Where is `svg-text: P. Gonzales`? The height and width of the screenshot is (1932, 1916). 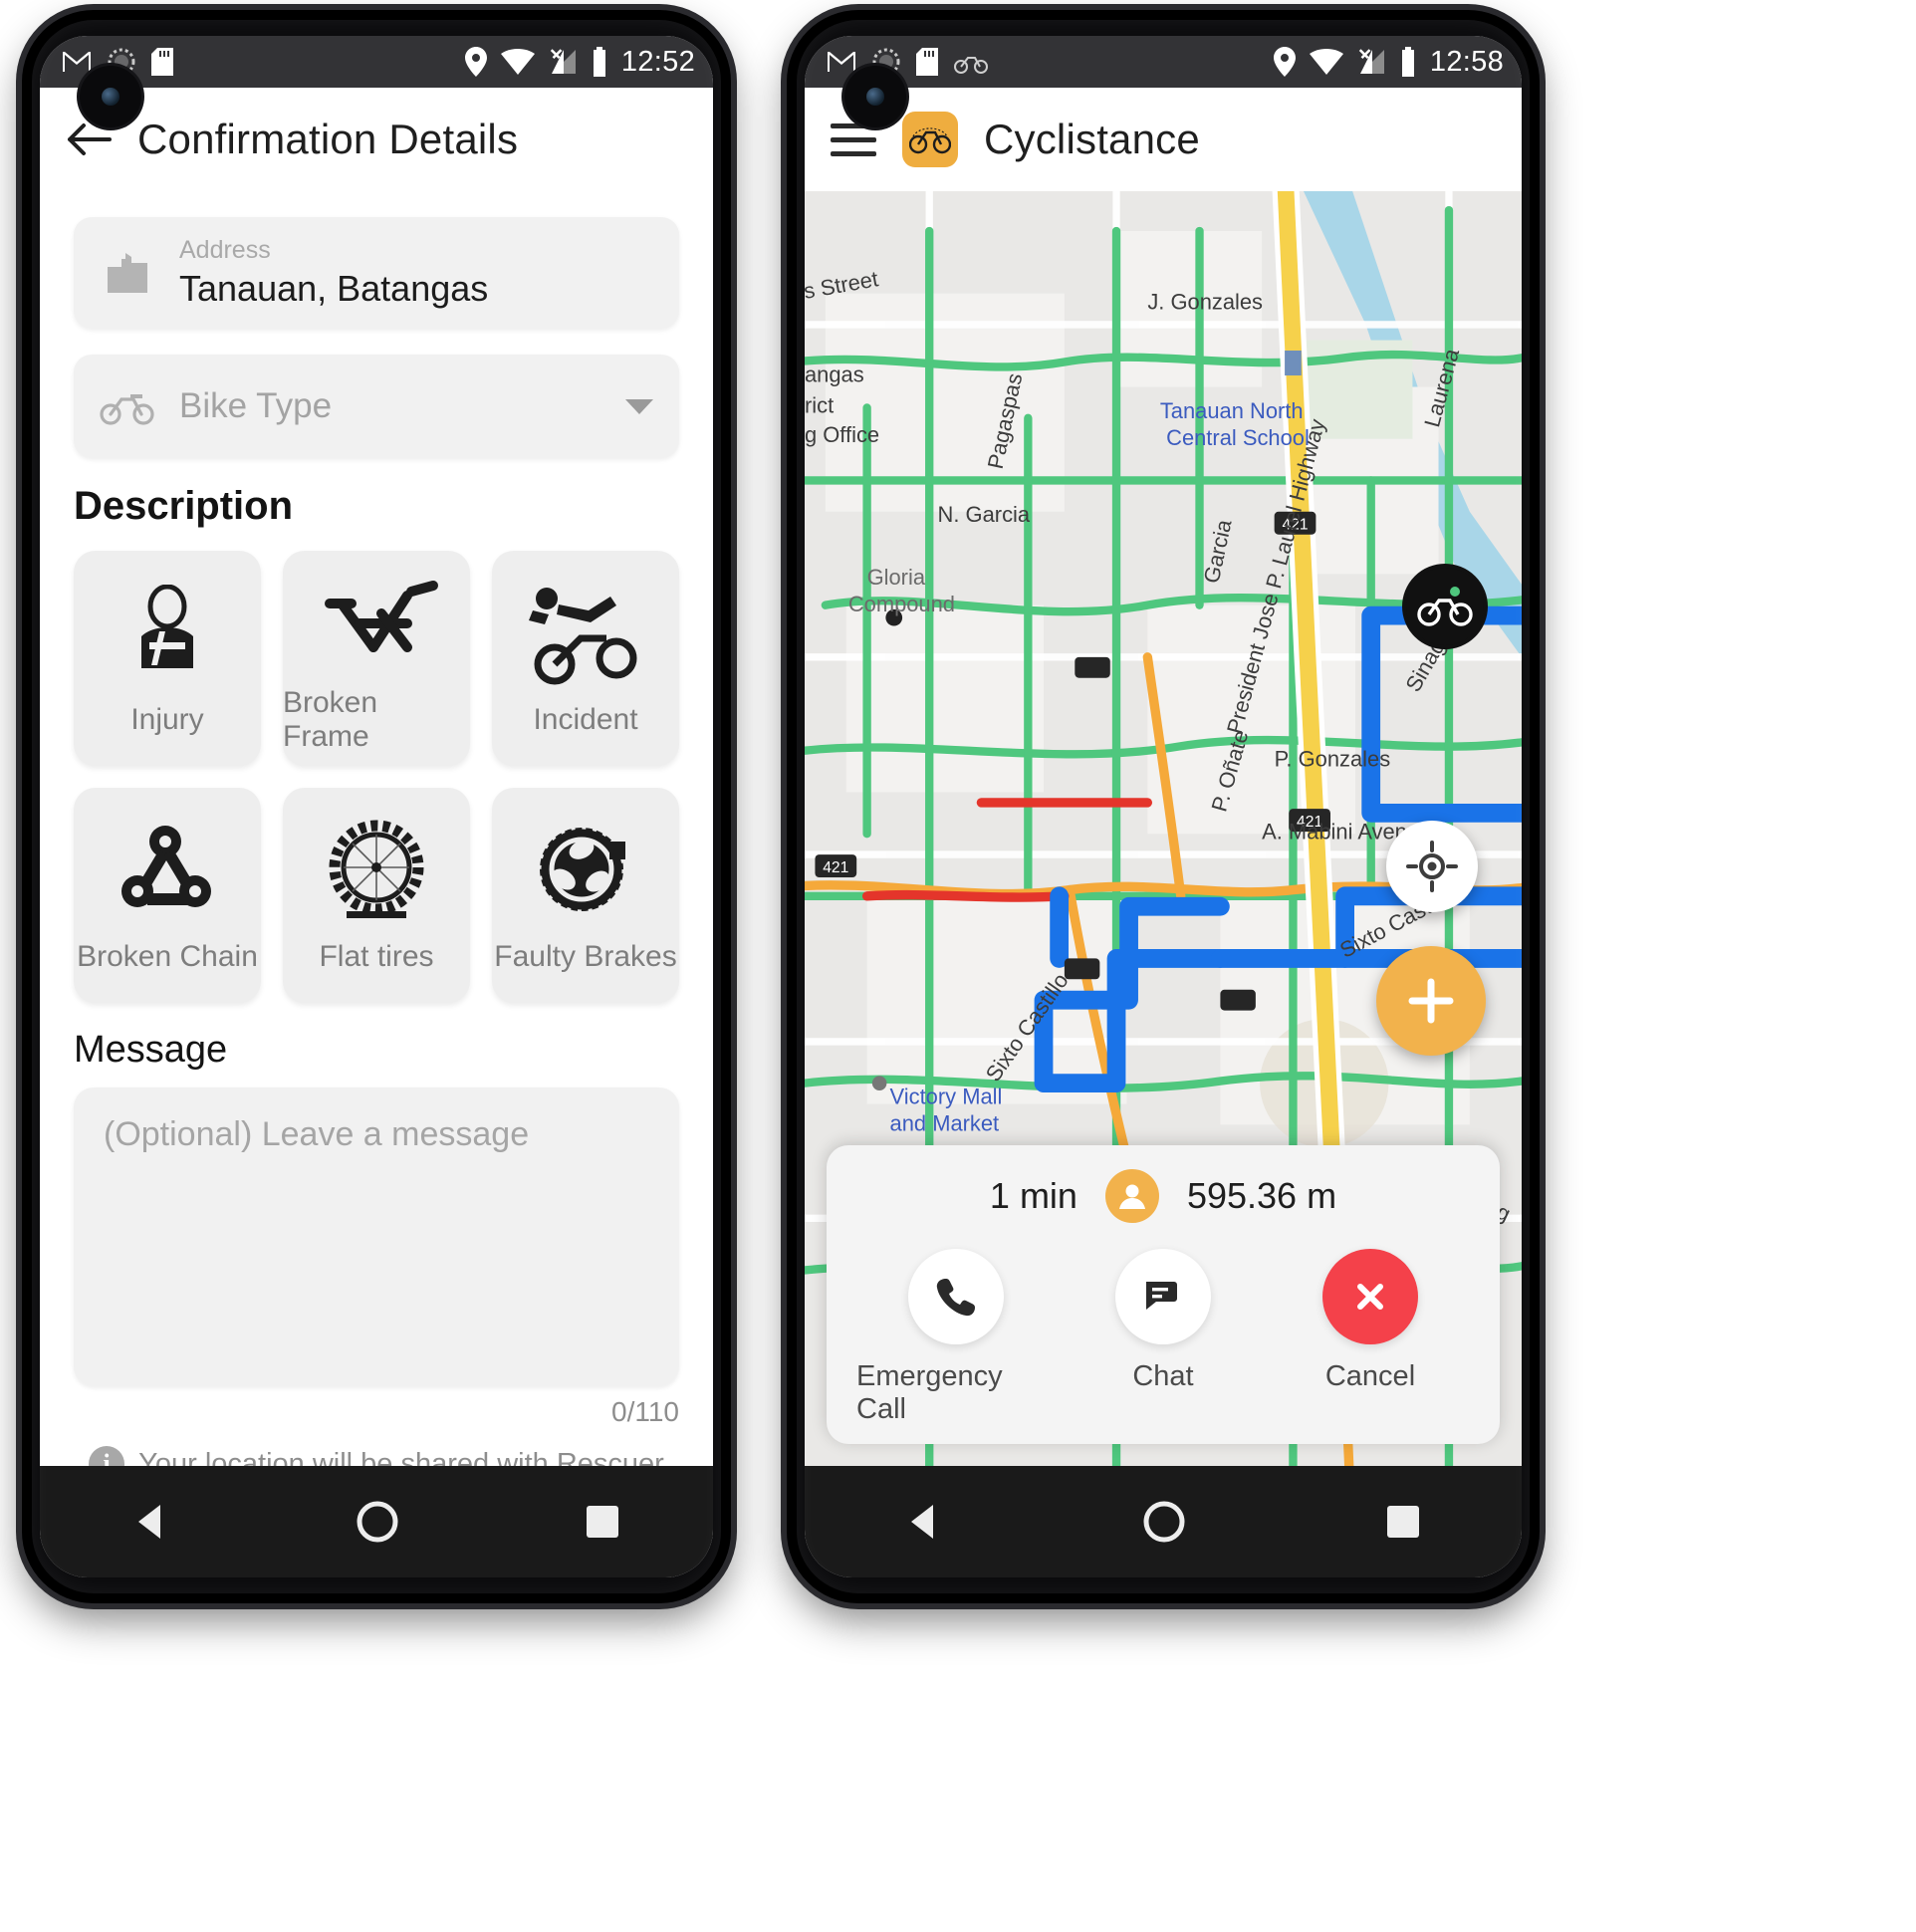 svg-text: P. Gonzales is located at coordinates (1333, 759).